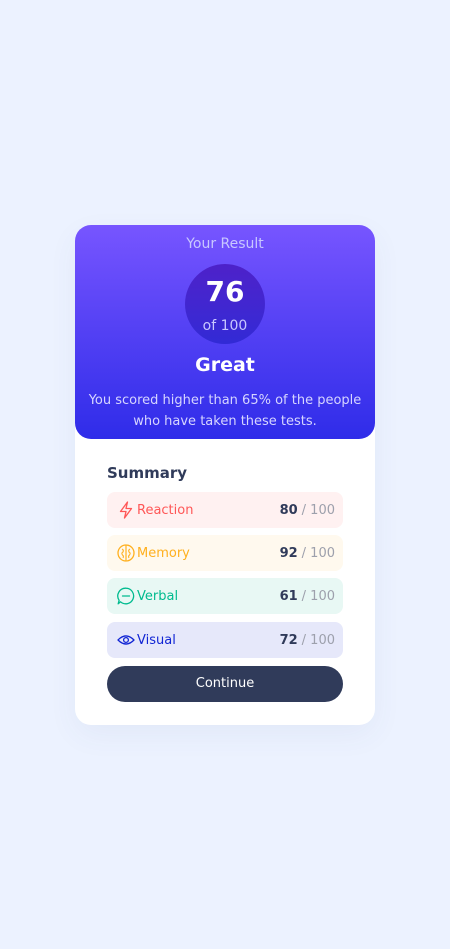 The width and height of the screenshot is (450, 949). Describe the element at coordinates (225, 244) in the screenshot. I see `result-title: Your Result` at that location.